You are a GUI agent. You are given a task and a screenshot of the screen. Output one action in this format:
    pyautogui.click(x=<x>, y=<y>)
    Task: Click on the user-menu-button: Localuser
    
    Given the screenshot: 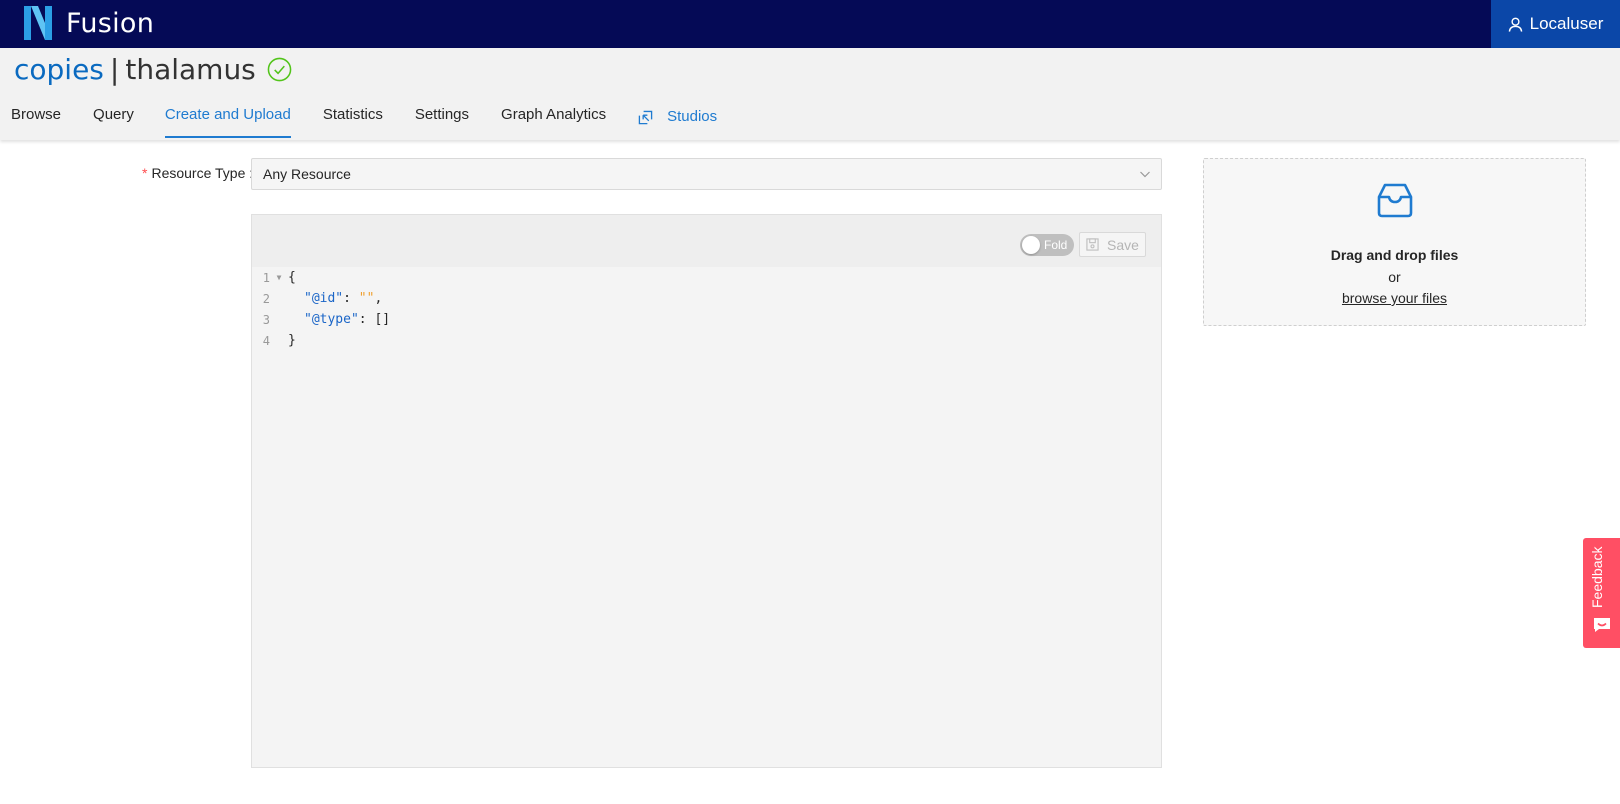 What is the action you would take?
    pyautogui.click(x=1555, y=24)
    